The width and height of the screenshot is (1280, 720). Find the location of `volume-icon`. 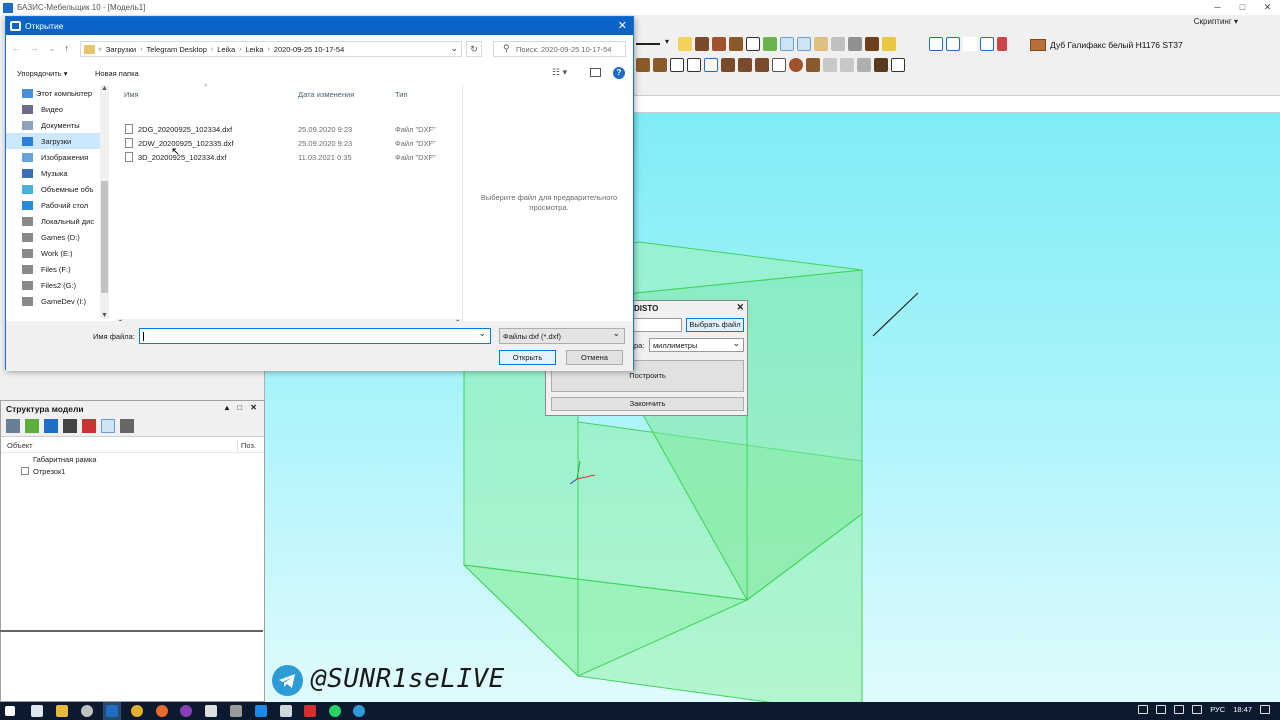

volume-icon is located at coordinates (1197, 709).